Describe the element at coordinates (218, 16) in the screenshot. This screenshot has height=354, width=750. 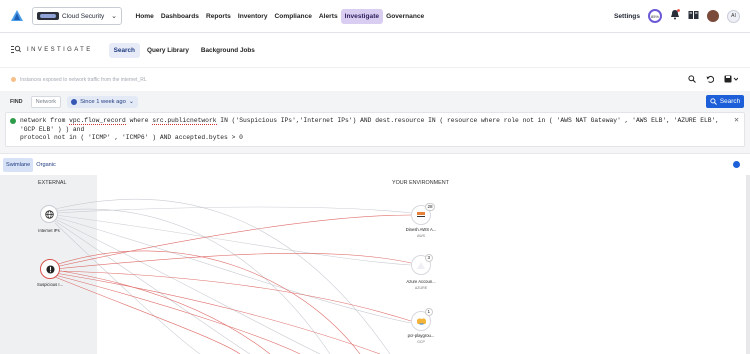
I see `nav-reports: Reports` at that location.